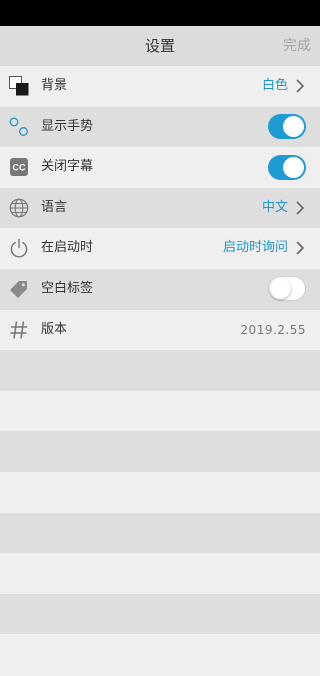  I want to click on setting-value: 中文, so click(274, 207).